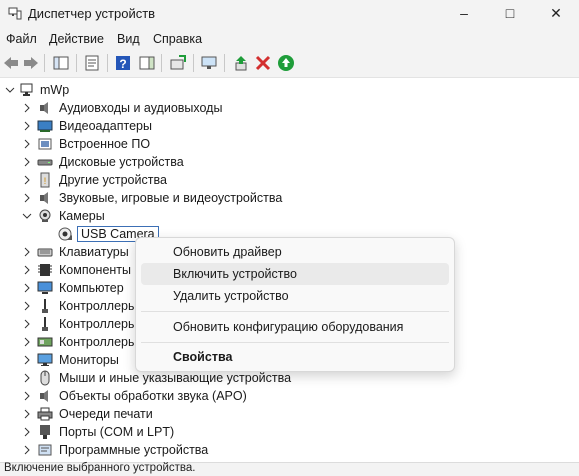 The image size is (579, 476). Describe the element at coordinates (113, 180) in the screenshot. I see `tree-row-label: Другие устройства` at that location.